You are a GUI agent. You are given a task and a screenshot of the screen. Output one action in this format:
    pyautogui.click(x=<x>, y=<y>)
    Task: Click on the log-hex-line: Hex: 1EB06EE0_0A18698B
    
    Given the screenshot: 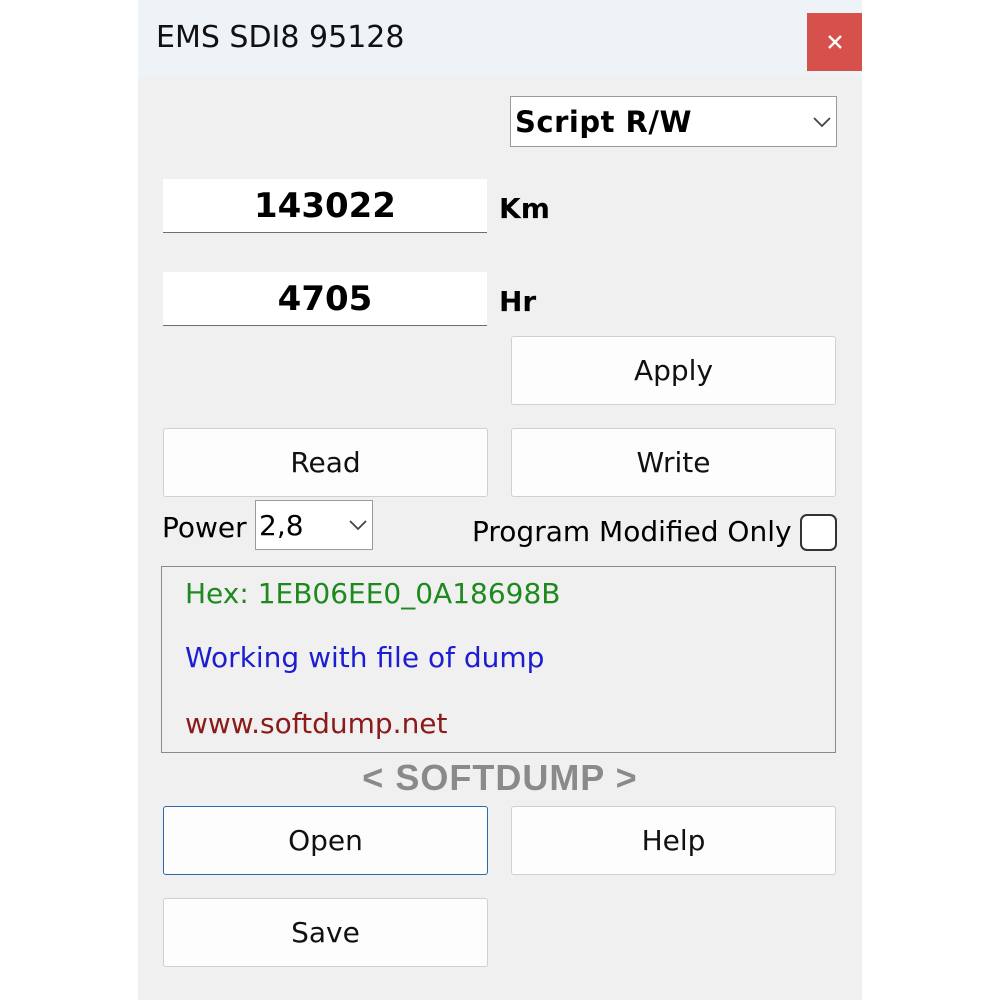 What is the action you would take?
    pyautogui.click(x=373, y=593)
    